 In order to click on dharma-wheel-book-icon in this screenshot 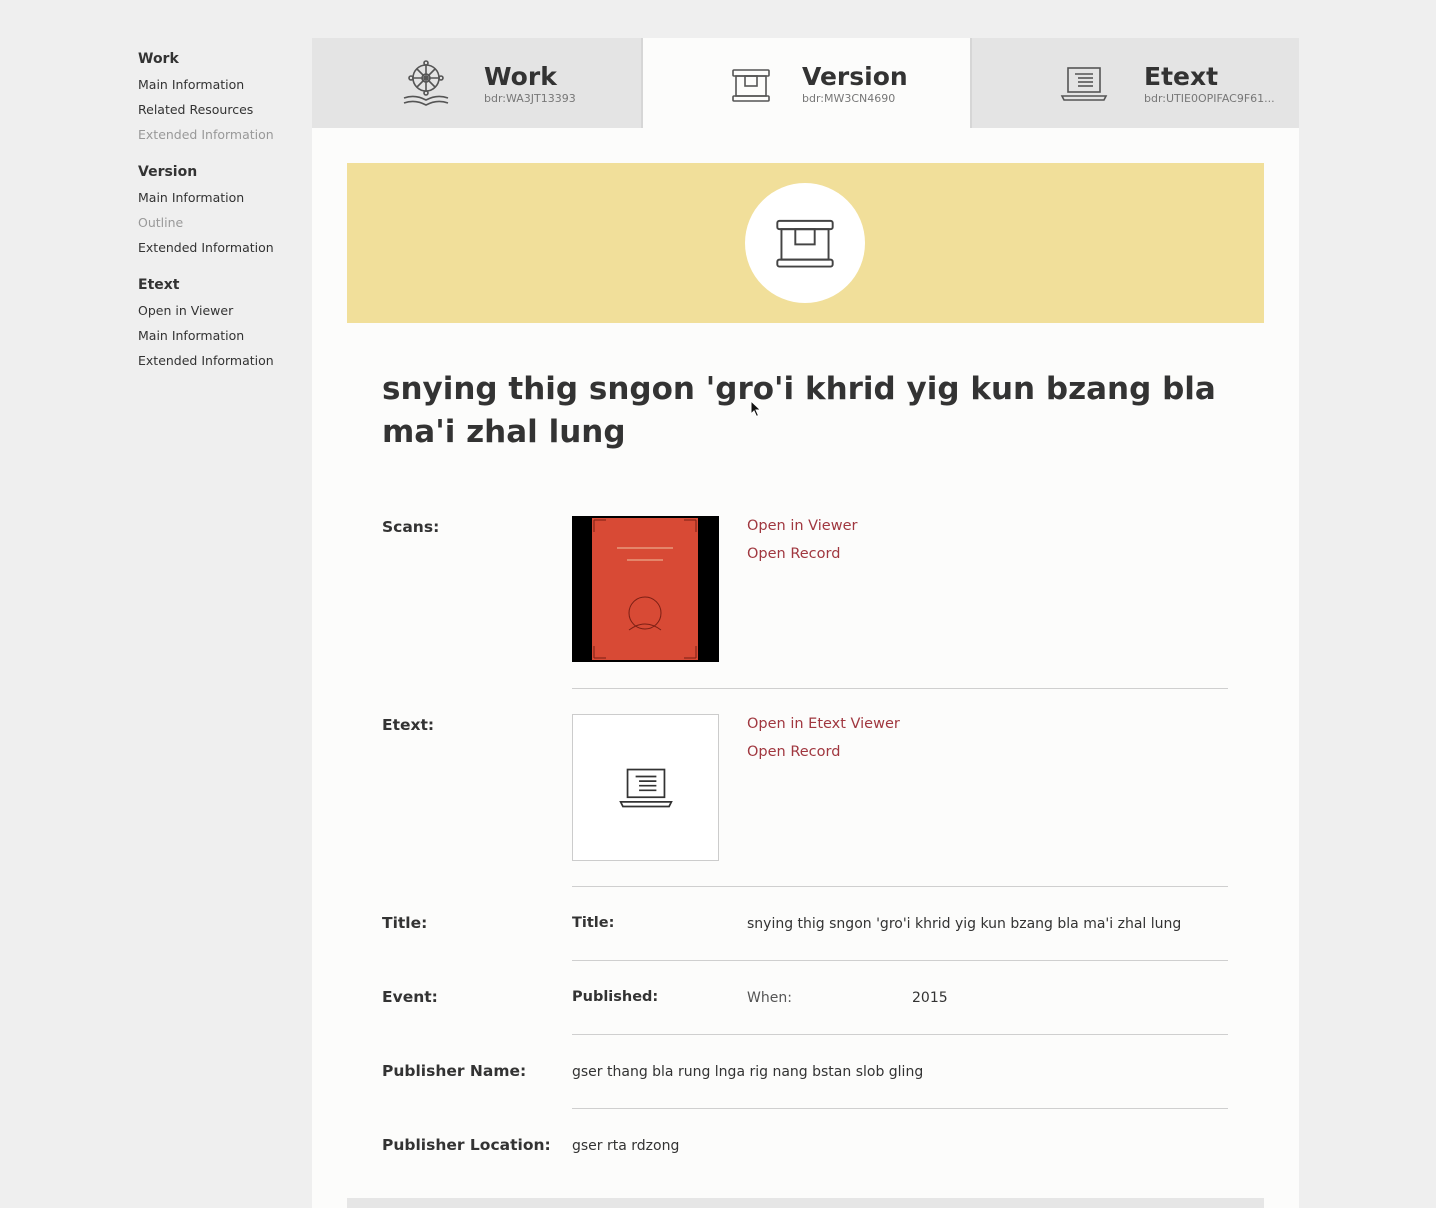, I will do `click(426, 83)`.